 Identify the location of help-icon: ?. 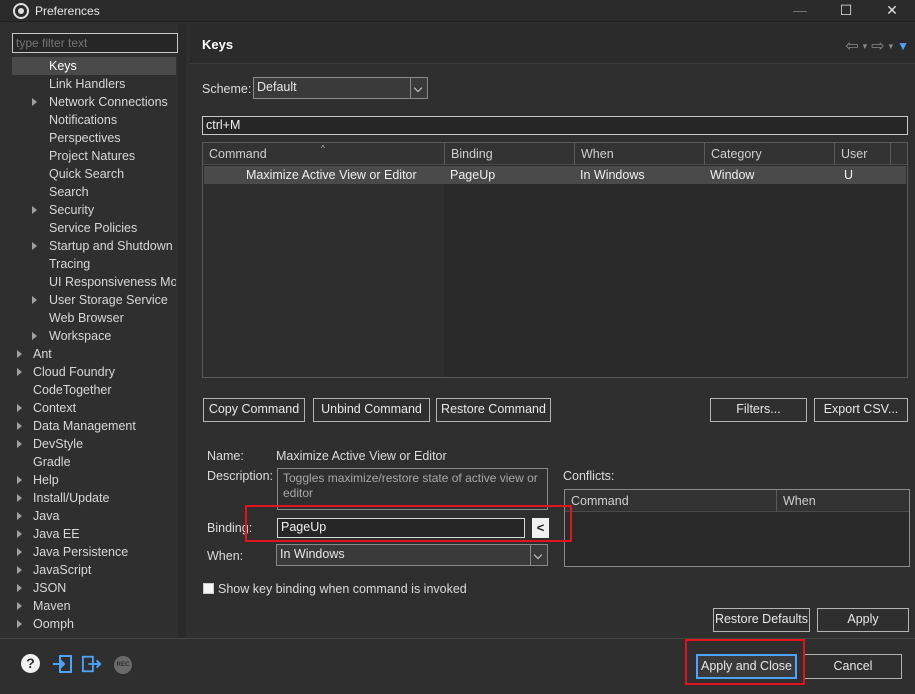
(30, 663).